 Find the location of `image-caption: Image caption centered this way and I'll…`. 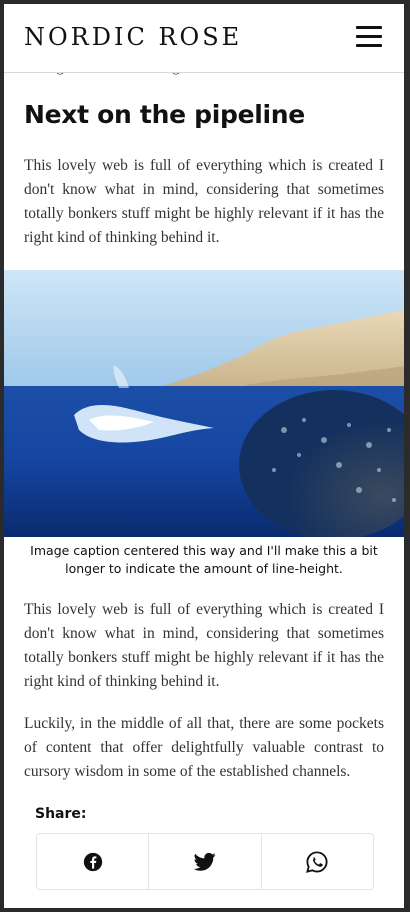

image-caption: Image caption centered this way and I'll… is located at coordinates (204, 559).